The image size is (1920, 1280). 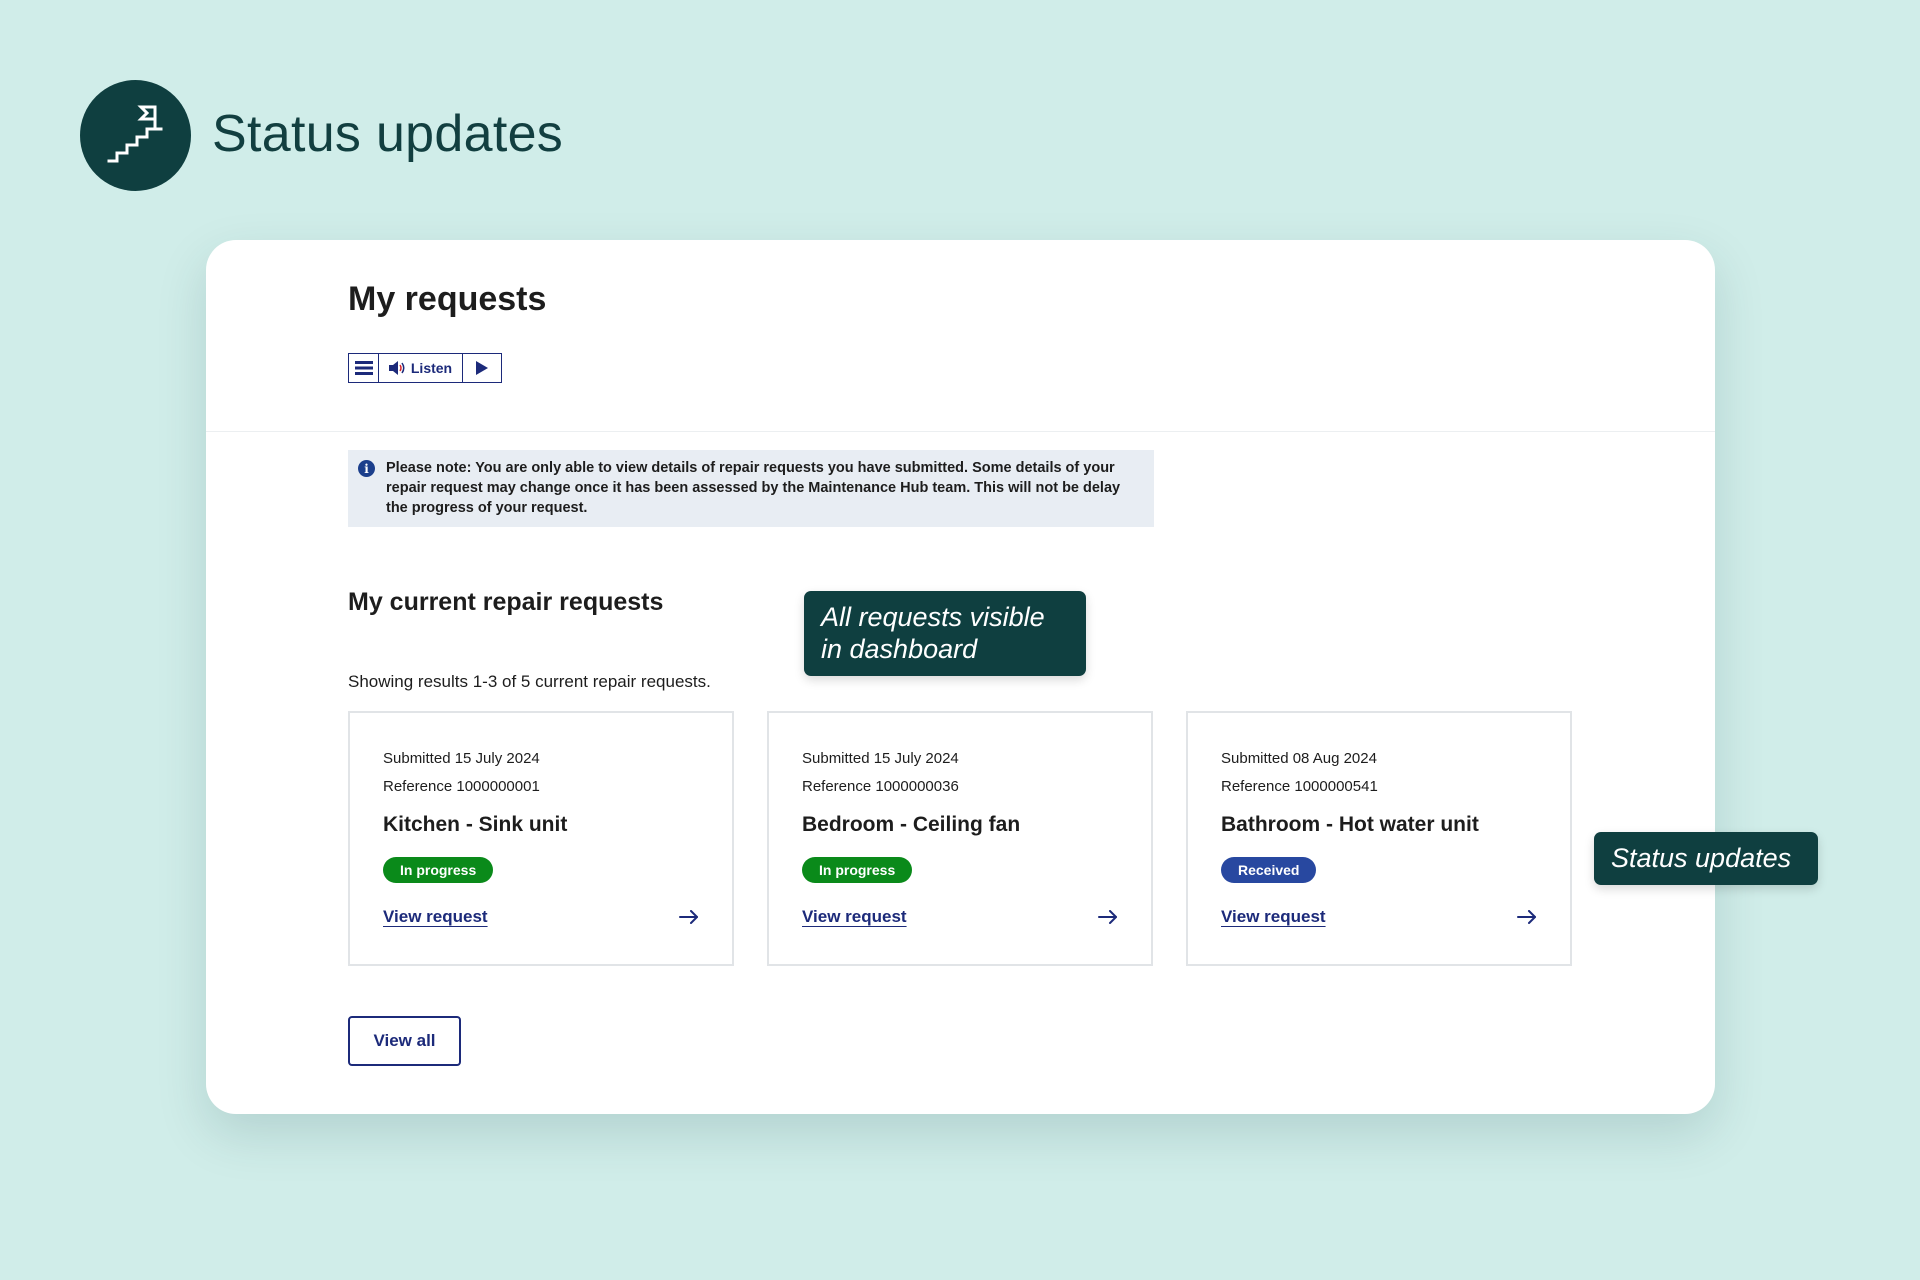 I want to click on listen-toolbar: Listen, so click(x=425, y=368).